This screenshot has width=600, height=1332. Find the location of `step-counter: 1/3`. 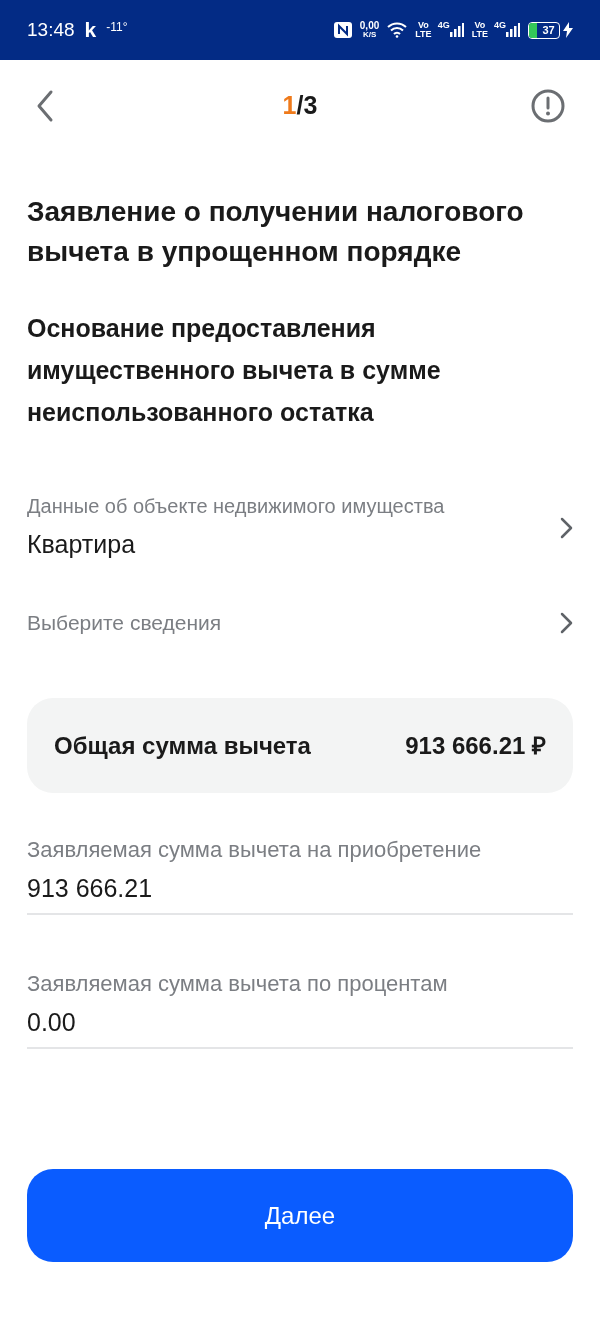

step-counter: 1/3 is located at coordinates (300, 106).